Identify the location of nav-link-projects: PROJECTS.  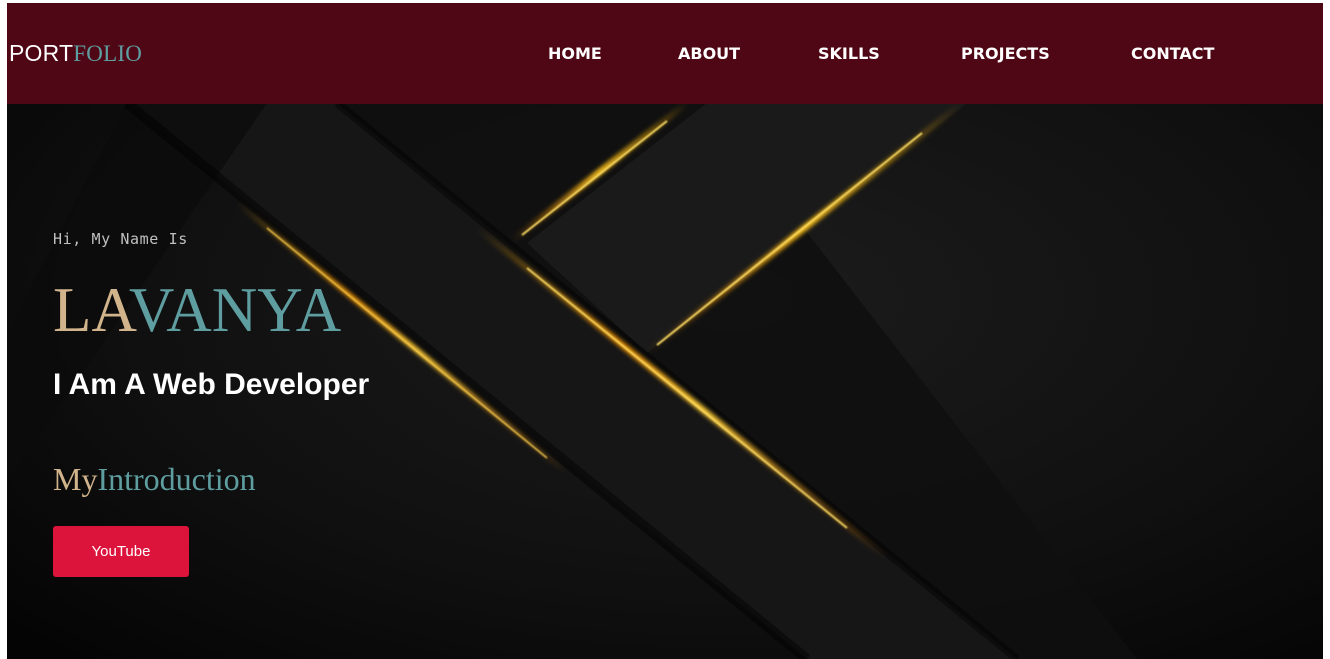
(1005, 54).